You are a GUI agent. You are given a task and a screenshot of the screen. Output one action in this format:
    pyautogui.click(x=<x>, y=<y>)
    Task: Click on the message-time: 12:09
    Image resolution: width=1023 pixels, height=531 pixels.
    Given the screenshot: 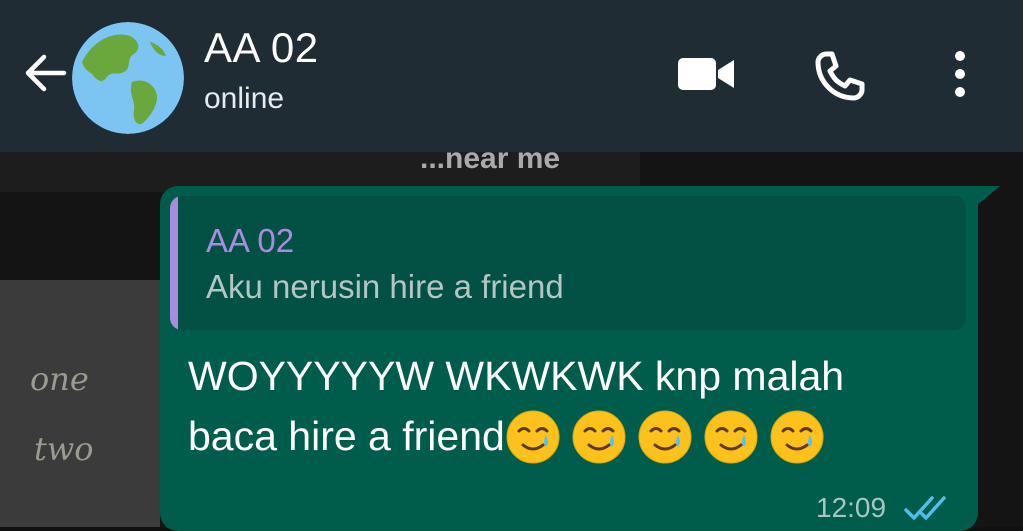 What is the action you would take?
    pyautogui.click(x=851, y=507)
    